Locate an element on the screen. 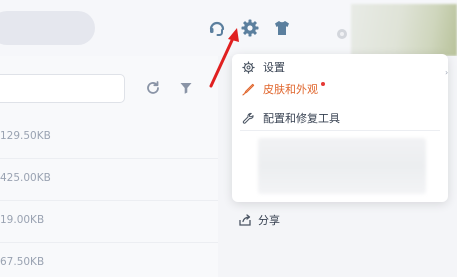 The image size is (457, 277). file-size: 19.00KB is located at coordinates (22, 220).